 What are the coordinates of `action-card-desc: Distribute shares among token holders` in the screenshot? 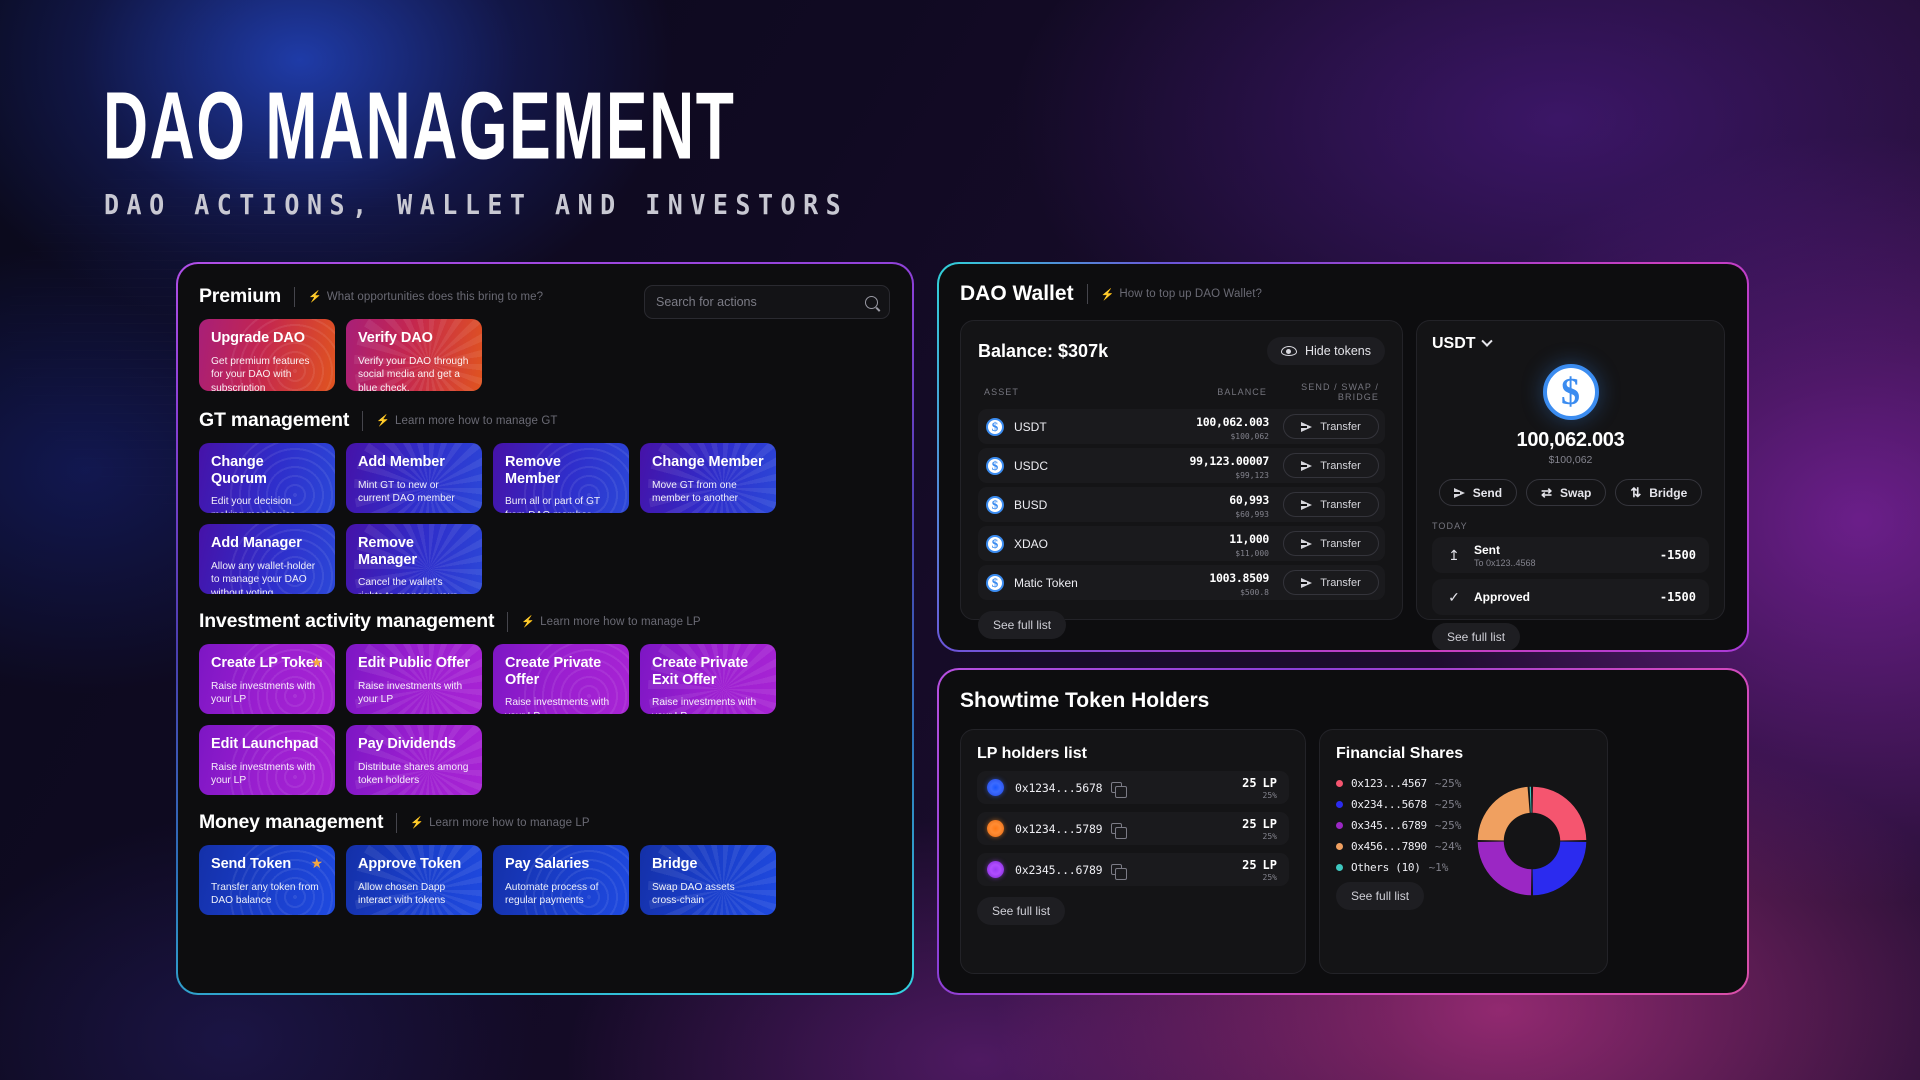 It's located at (413, 774).